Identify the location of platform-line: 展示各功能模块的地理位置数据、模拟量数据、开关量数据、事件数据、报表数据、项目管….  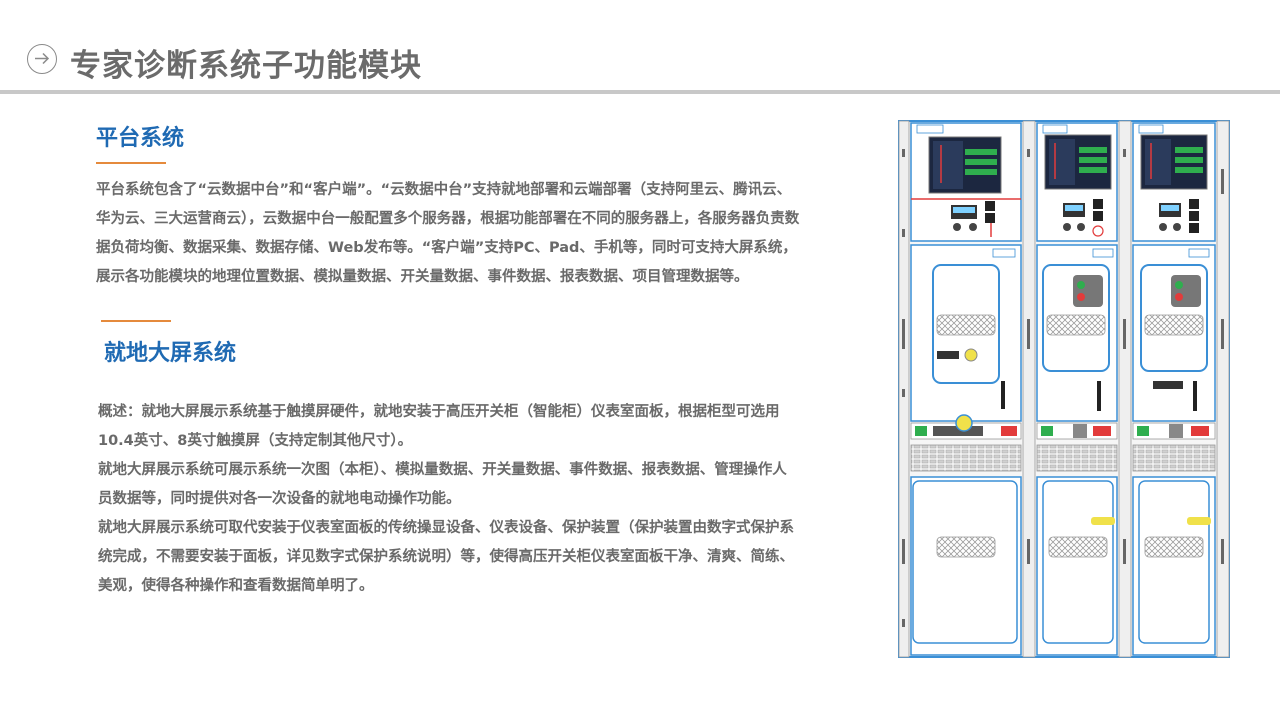
(422, 277).